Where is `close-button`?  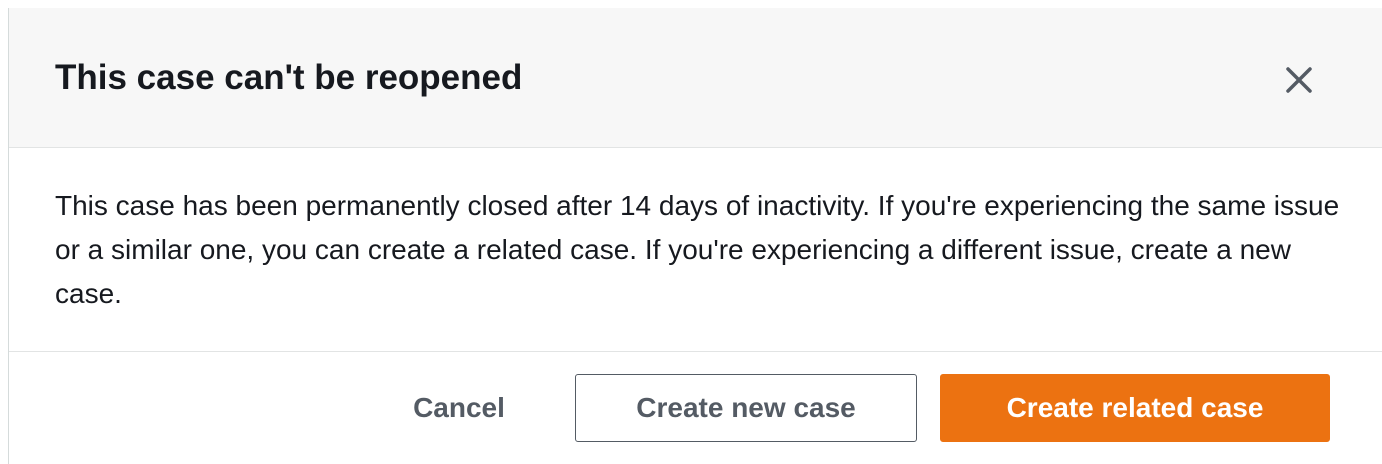
close-button is located at coordinates (1299, 80).